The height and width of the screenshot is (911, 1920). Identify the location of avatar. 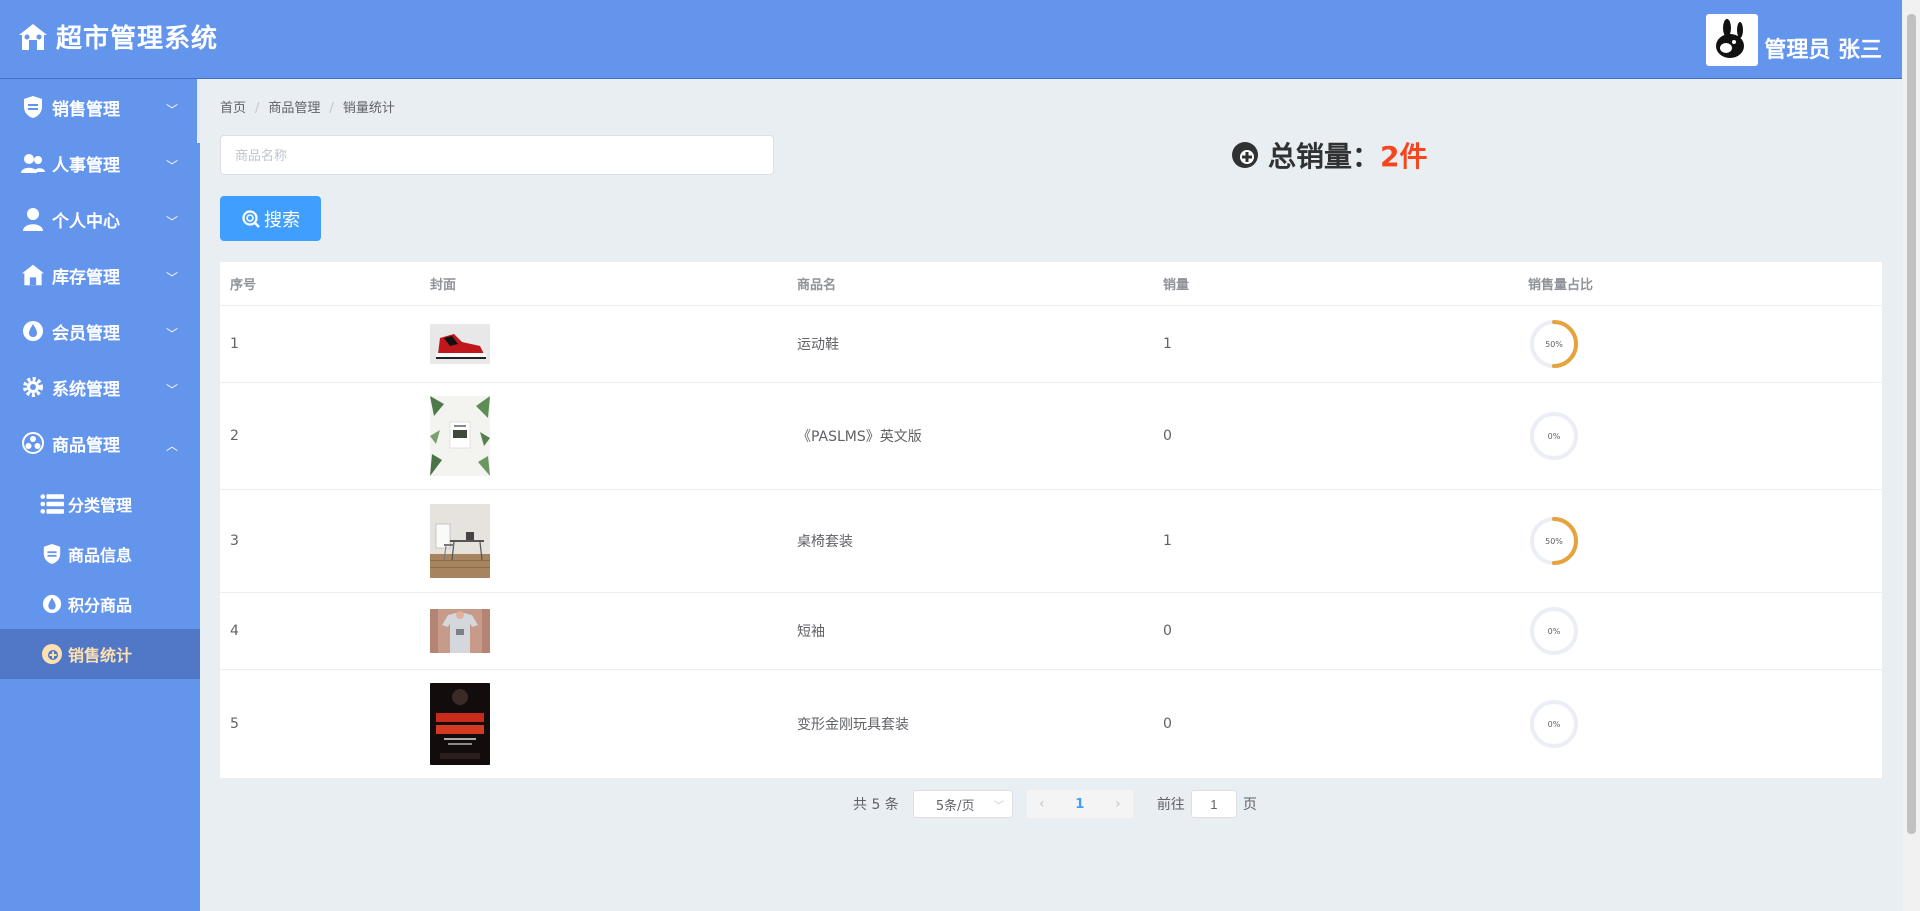
(1732, 40).